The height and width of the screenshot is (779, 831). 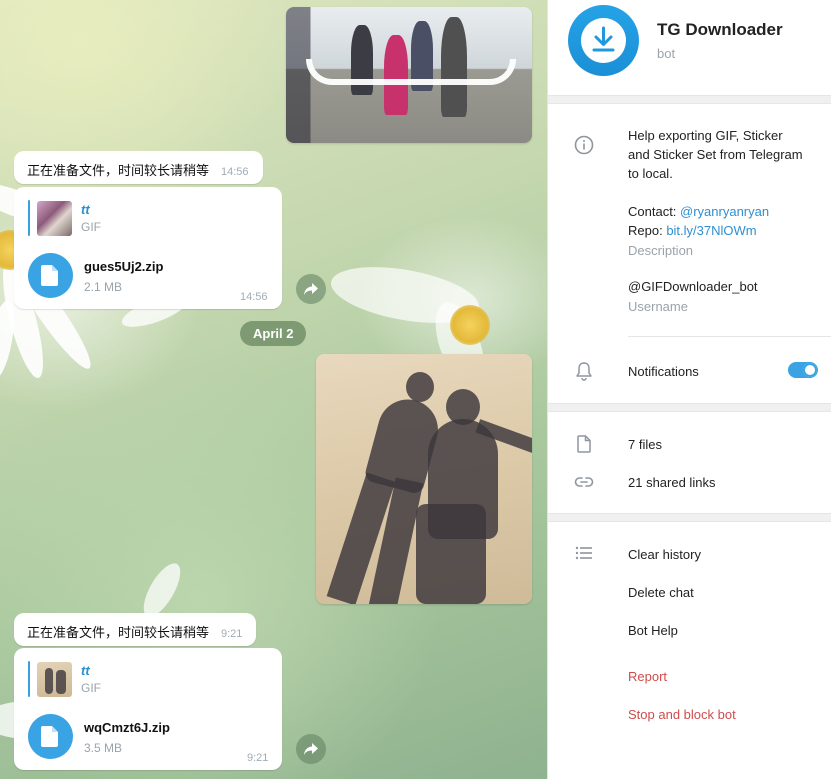 What do you see at coordinates (663, 371) in the screenshot?
I see `notifications-label: Notifications` at bounding box center [663, 371].